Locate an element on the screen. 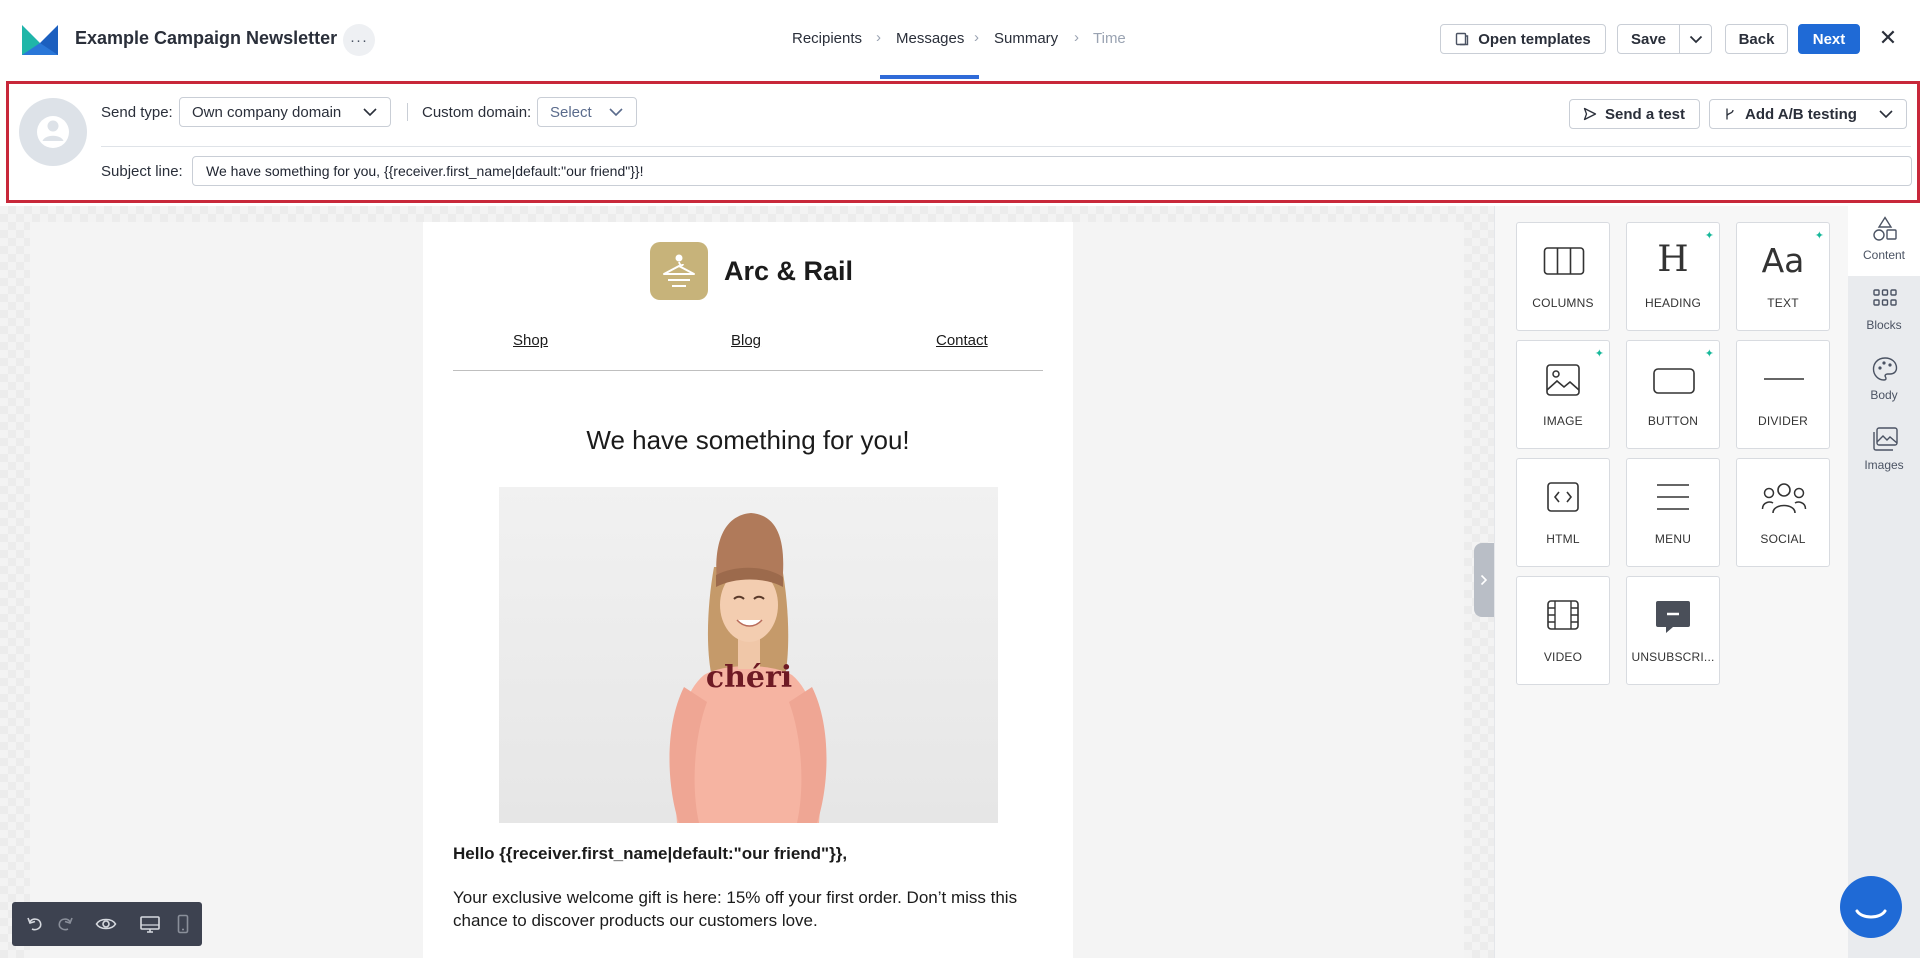 The height and width of the screenshot is (958, 1920). rail-item-body: Body is located at coordinates (1884, 381).